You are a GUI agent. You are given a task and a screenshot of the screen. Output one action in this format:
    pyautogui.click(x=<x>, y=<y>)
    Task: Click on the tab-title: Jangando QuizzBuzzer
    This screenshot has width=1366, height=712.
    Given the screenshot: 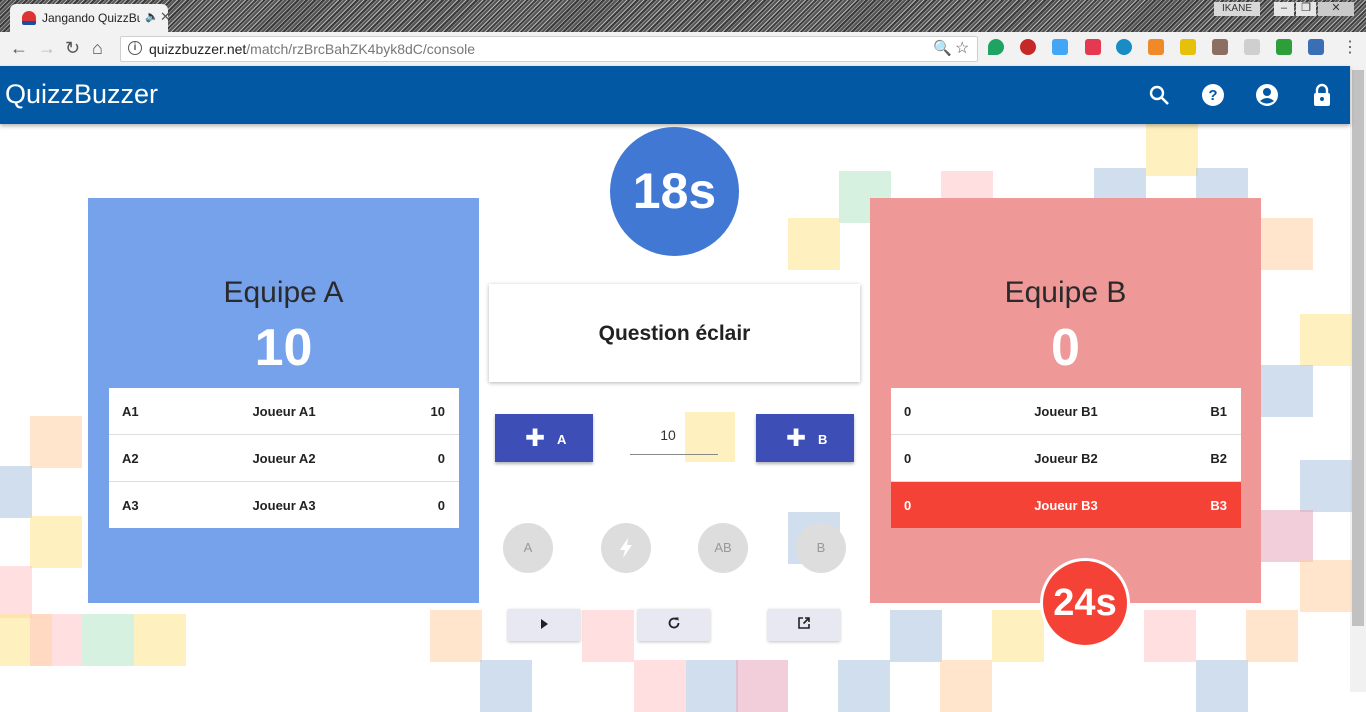 What is the action you would take?
    pyautogui.click(x=91, y=18)
    